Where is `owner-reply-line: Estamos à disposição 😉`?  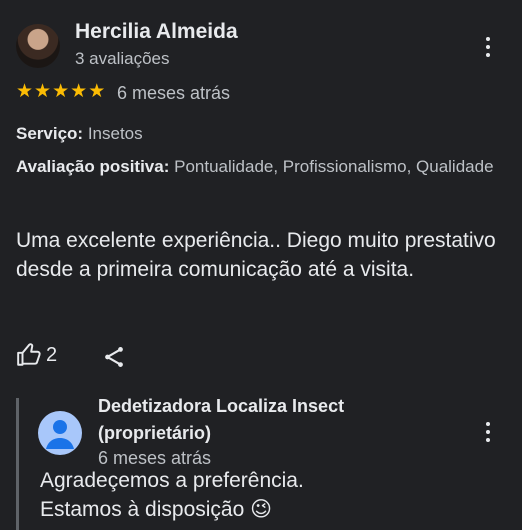
owner-reply-line: Estamos à disposição 😉 is located at coordinates (156, 509).